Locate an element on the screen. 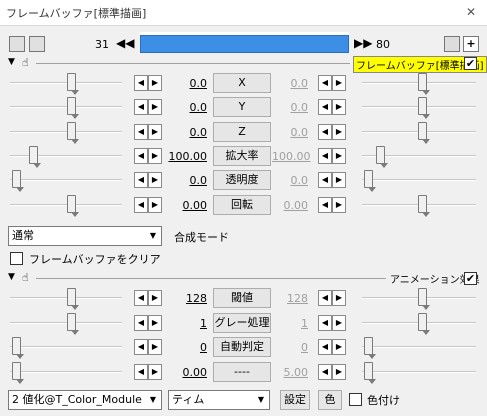  value-right: 1 is located at coordinates (290, 323).